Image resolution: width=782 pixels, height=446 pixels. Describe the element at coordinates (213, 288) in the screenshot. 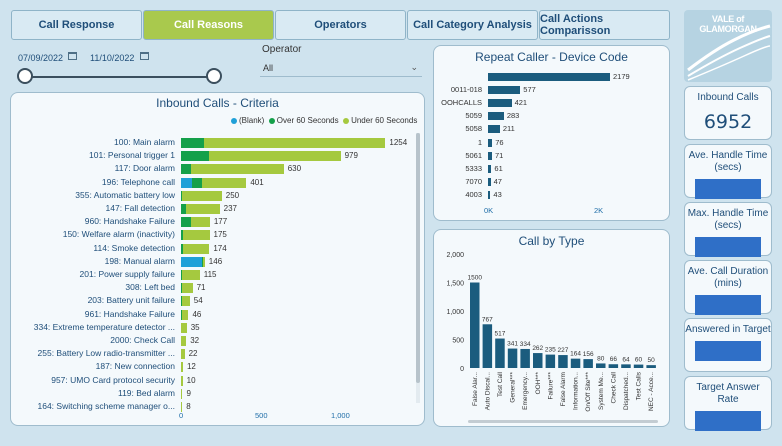

I see `criteria-row: 308: Left bed 71` at that location.